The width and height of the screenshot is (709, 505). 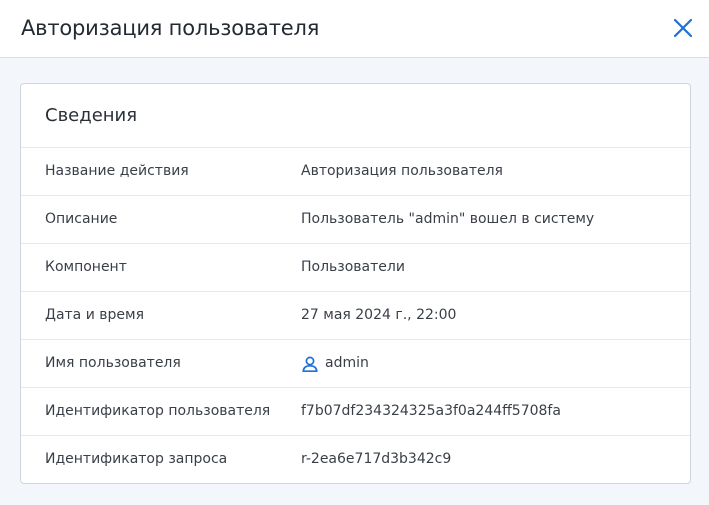 What do you see at coordinates (158, 411) in the screenshot?
I see `detail-label: Идентификатор пользователя` at bounding box center [158, 411].